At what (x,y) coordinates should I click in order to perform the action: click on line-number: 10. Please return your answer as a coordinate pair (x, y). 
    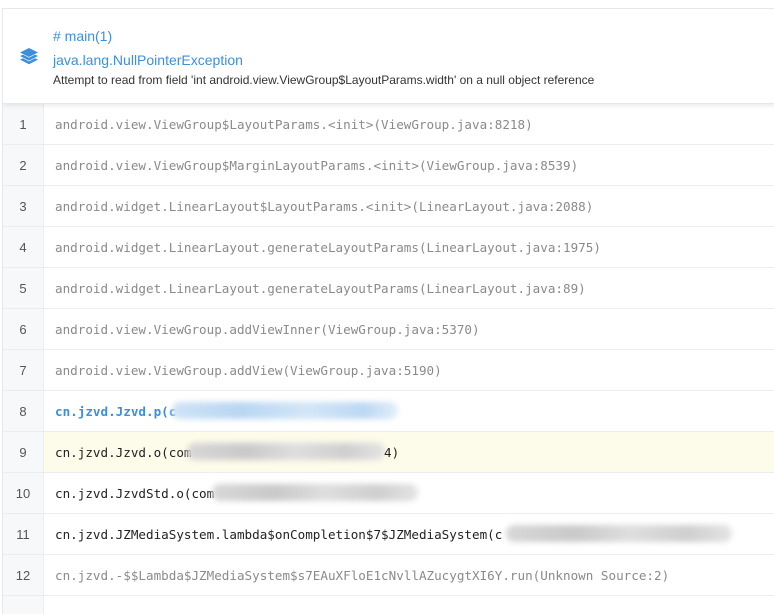
    Looking at the image, I should click on (23, 493).